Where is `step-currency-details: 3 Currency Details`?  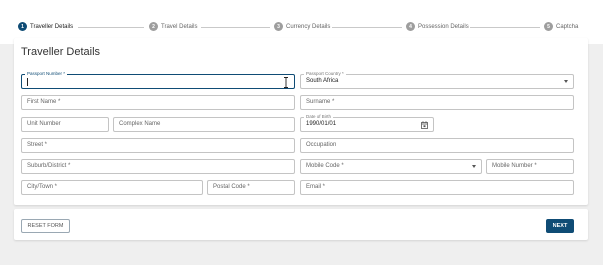 step-currency-details: 3 Currency Details is located at coordinates (302, 26).